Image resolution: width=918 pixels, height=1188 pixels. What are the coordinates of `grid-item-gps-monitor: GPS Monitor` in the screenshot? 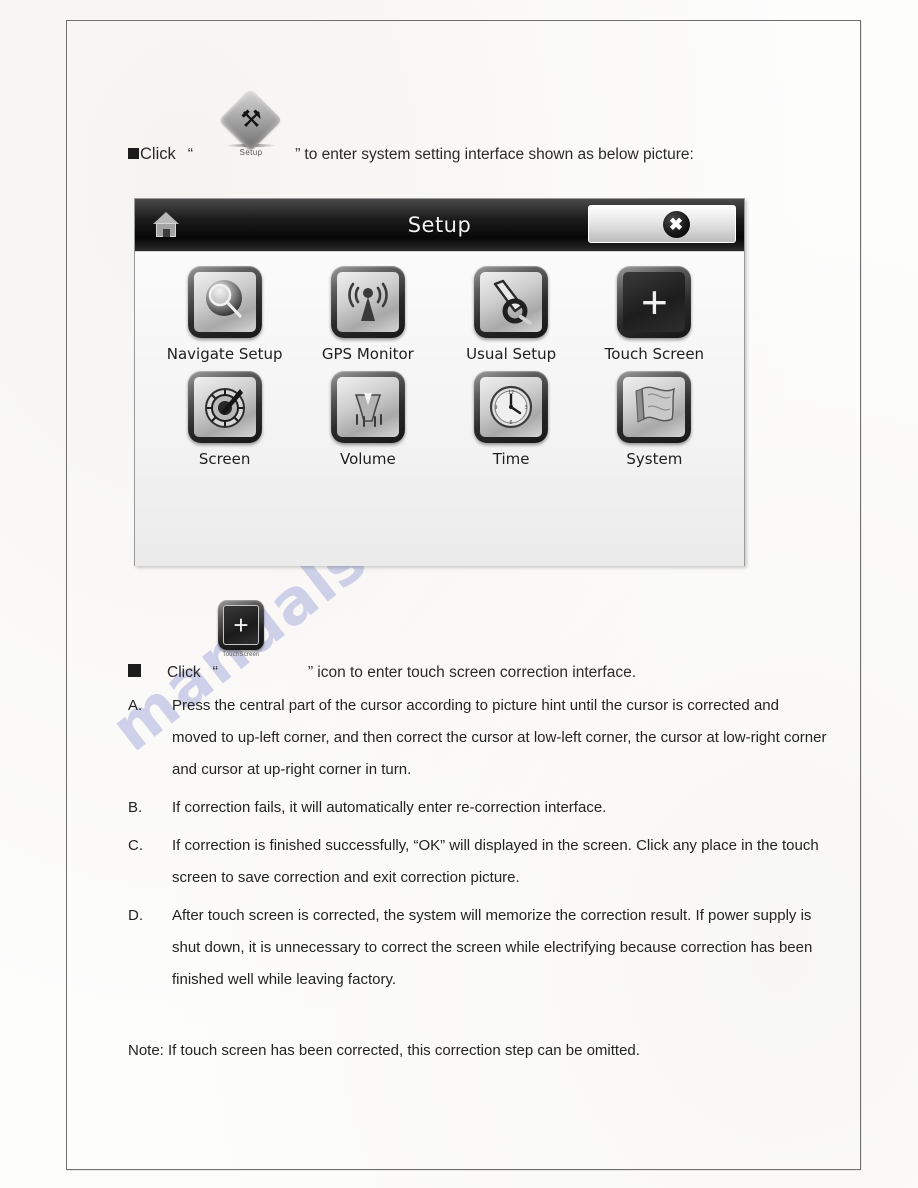 It's located at (368, 314).